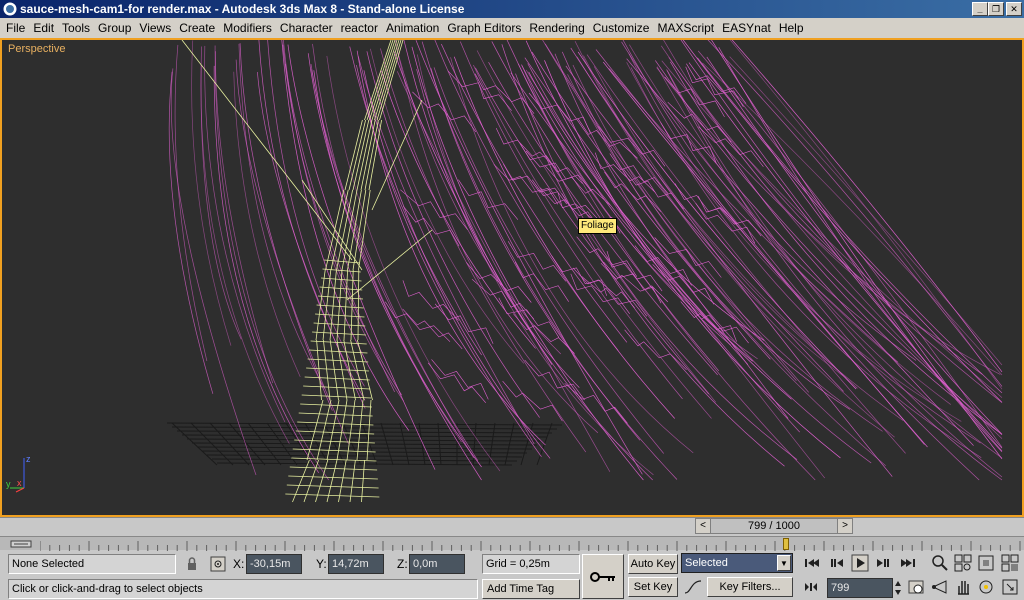  What do you see at coordinates (531, 564) in the screenshot?
I see `grid-spacing-display: Grid = 0,25m` at bounding box center [531, 564].